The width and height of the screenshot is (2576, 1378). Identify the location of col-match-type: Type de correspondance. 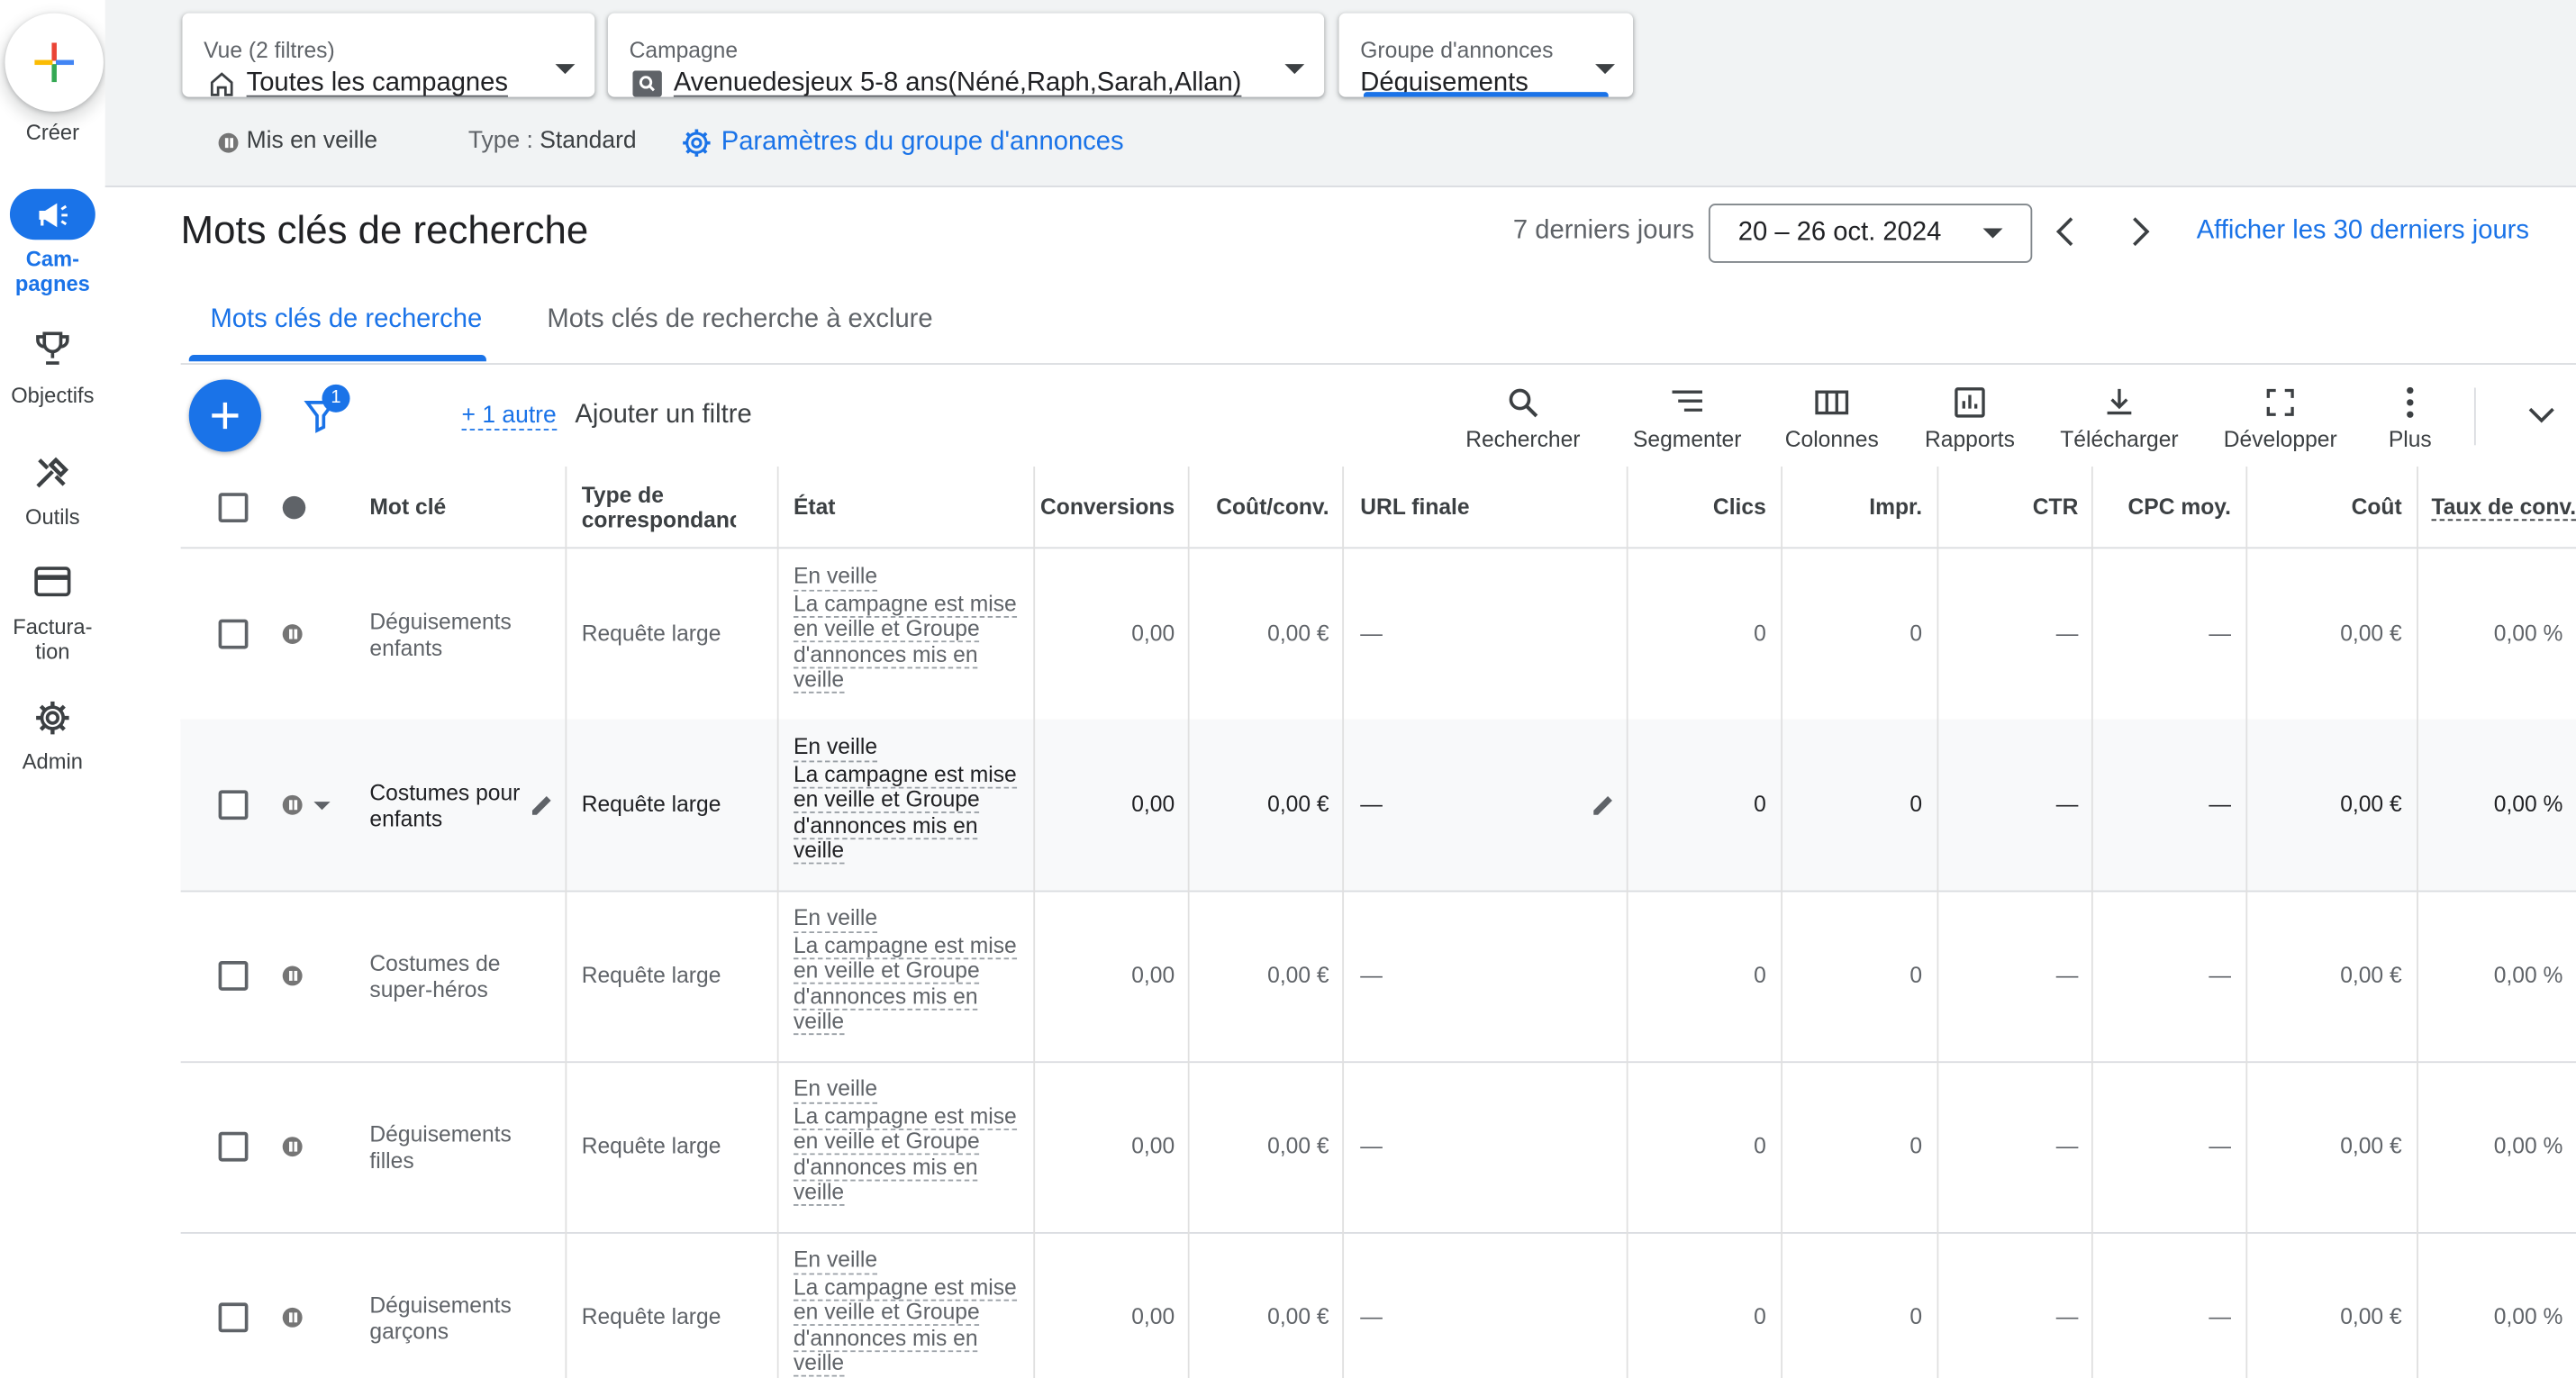
(659, 509).